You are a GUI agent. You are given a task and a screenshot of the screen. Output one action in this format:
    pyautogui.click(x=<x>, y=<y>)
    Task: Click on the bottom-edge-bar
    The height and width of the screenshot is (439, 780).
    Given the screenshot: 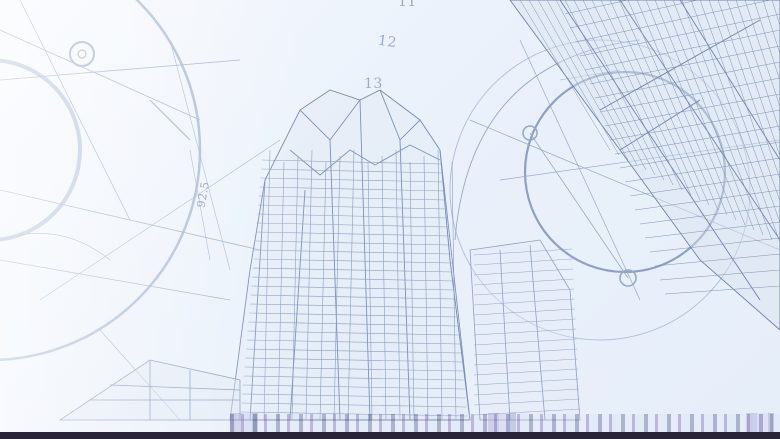 What is the action you would take?
    pyautogui.click(x=390, y=435)
    